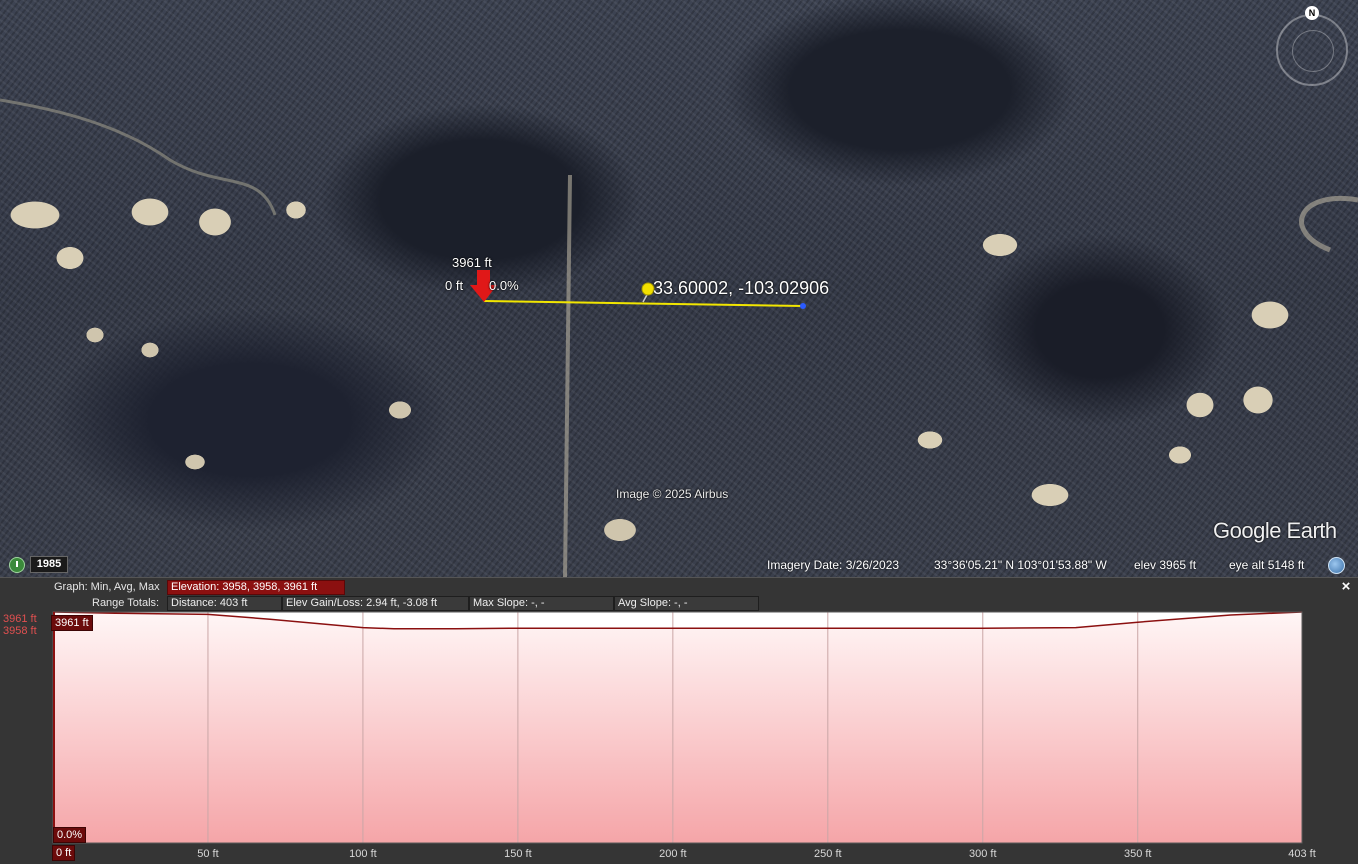 This screenshot has height=864, width=1358. I want to click on x-tick-label: 403 ft, so click(1302, 854).